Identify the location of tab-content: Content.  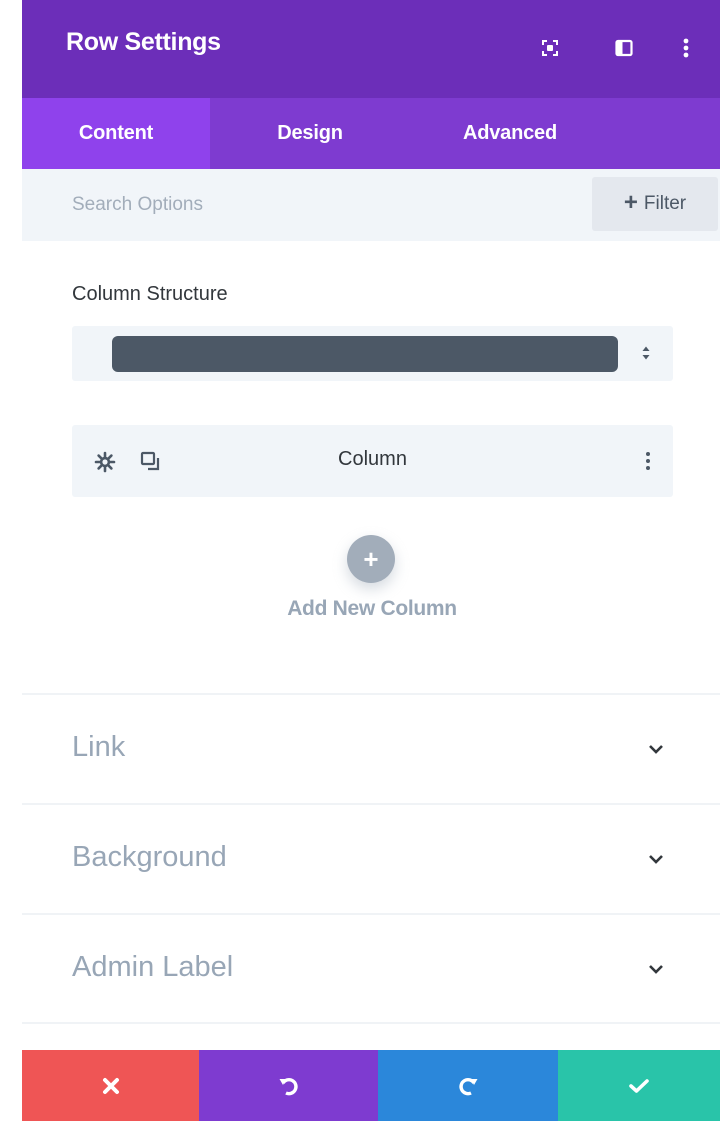
(116, 133).